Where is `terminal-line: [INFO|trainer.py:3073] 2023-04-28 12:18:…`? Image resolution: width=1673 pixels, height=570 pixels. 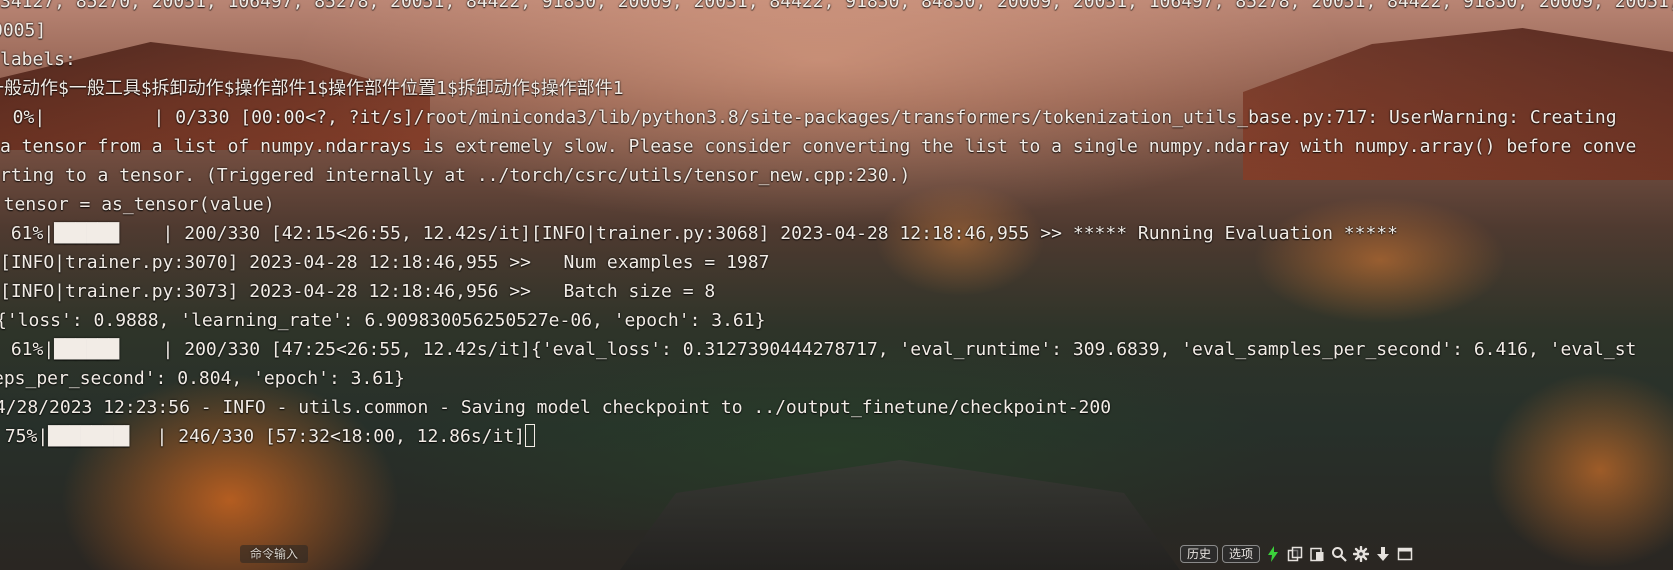
terminal-line: [INFO|trainer.py:3073] 2023-04-28 12:18:… is located at coordinates (358, 291).